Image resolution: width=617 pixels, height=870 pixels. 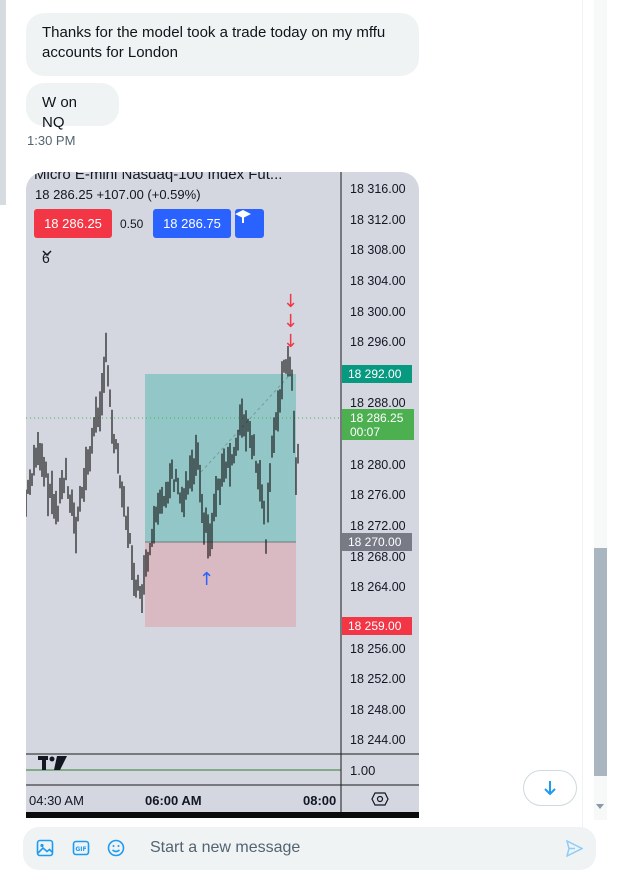 What do you see at coordinates (363, 770) in the screenshot?
I see `indicator-value: 1.00` at bounding box center [363, 770].